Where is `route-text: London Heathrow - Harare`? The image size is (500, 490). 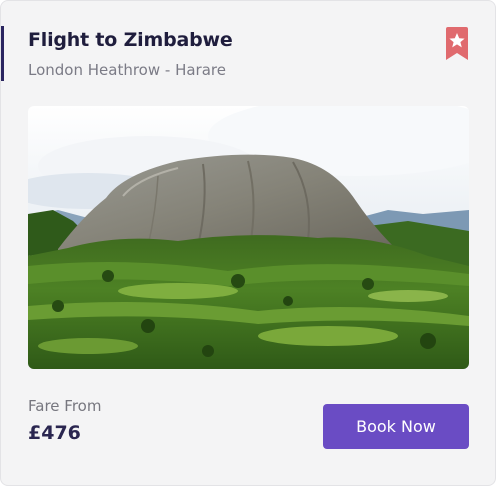 route-text: London Heathrow - Harare is located at coordinates (127, 70).